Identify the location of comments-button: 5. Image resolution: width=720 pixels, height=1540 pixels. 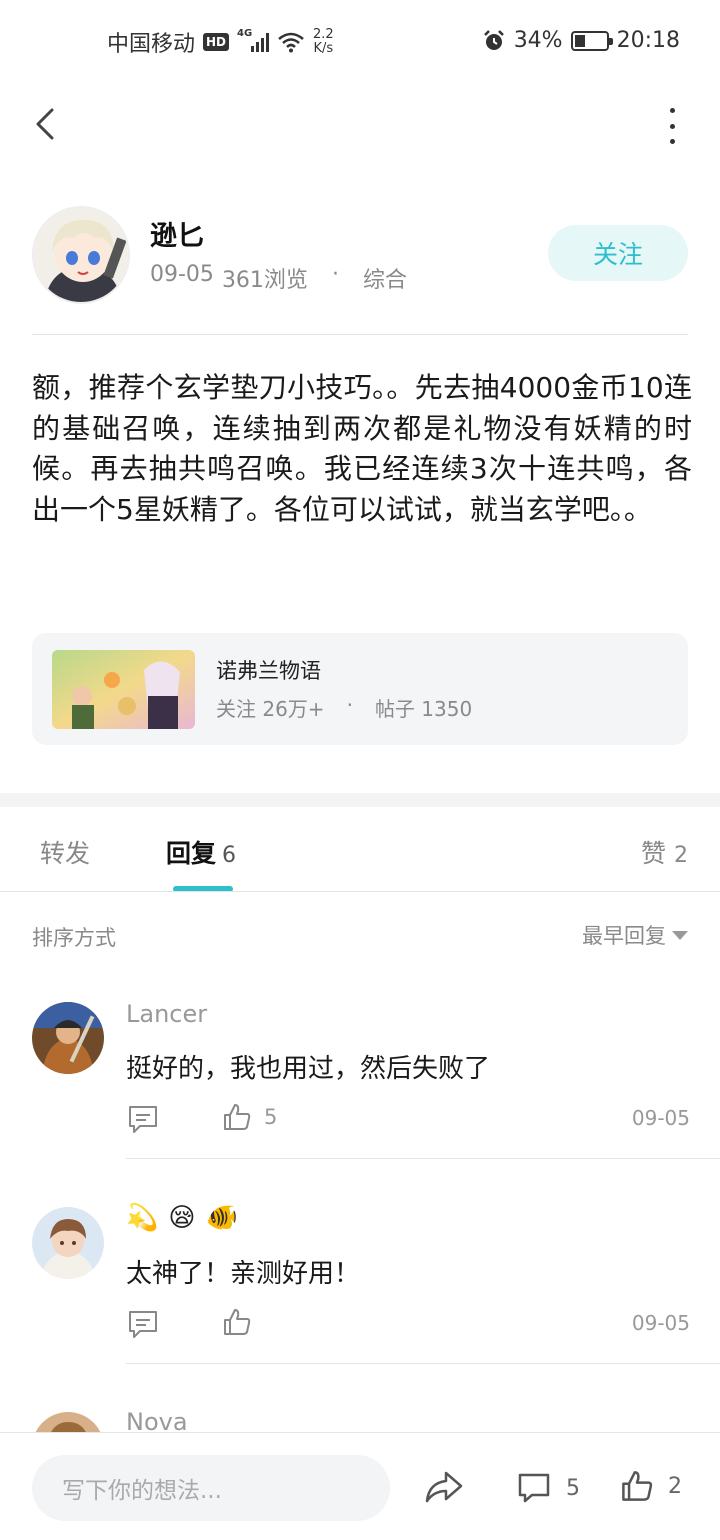
(548, 1488).